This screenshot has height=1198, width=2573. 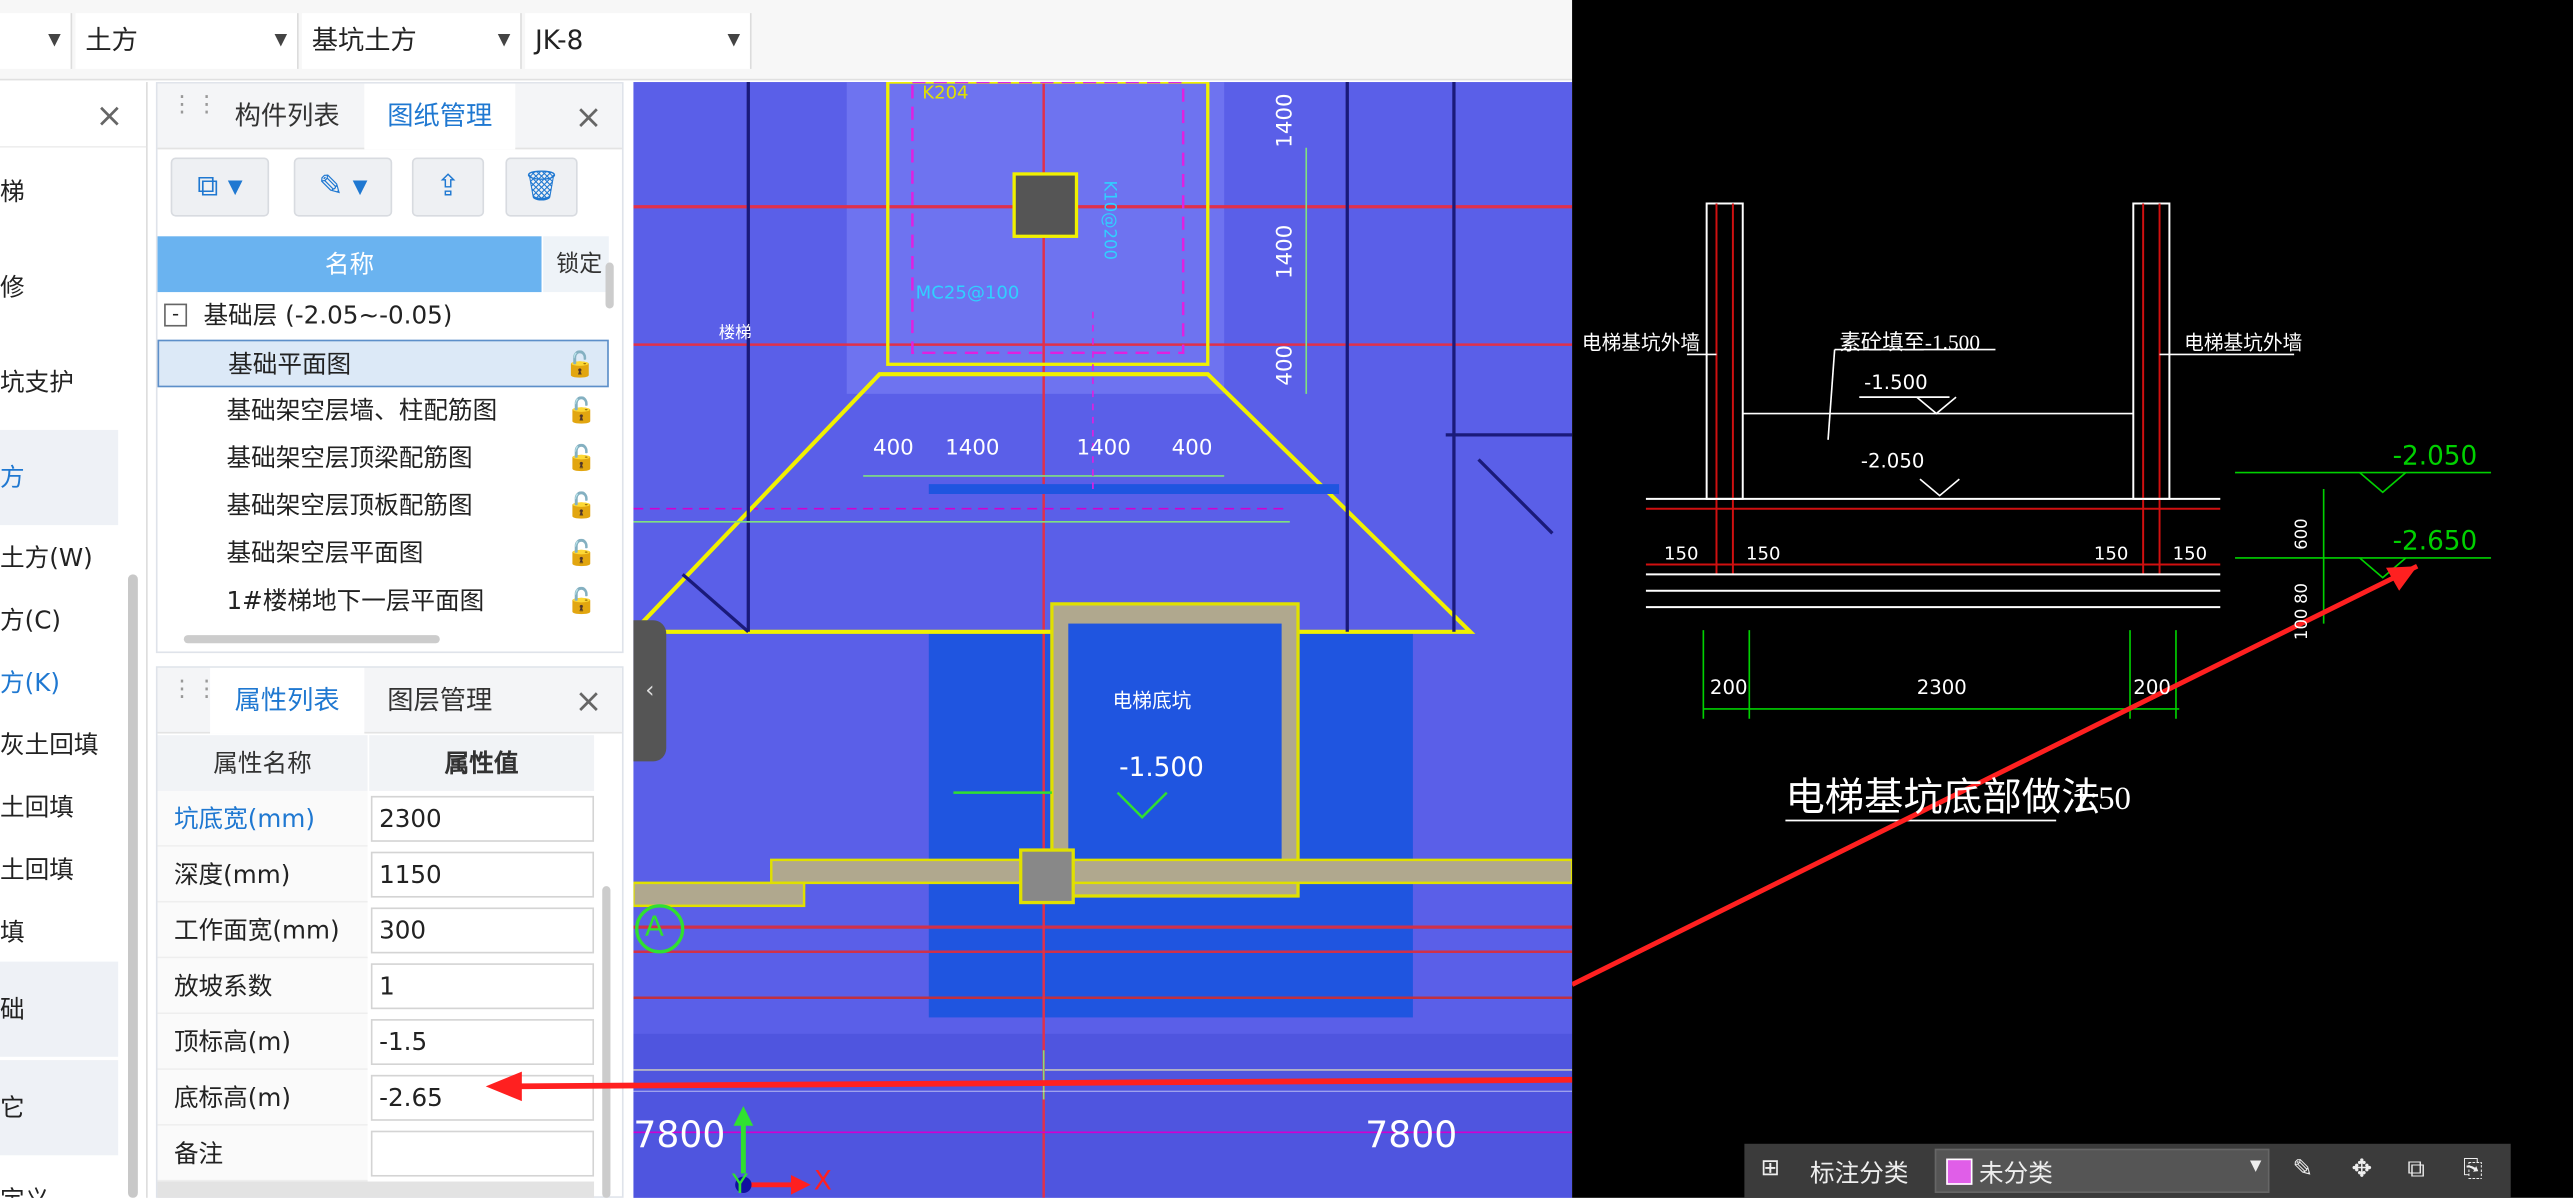 I want to click on dimension-label-left: 7800, so click(x=679, y=1136).